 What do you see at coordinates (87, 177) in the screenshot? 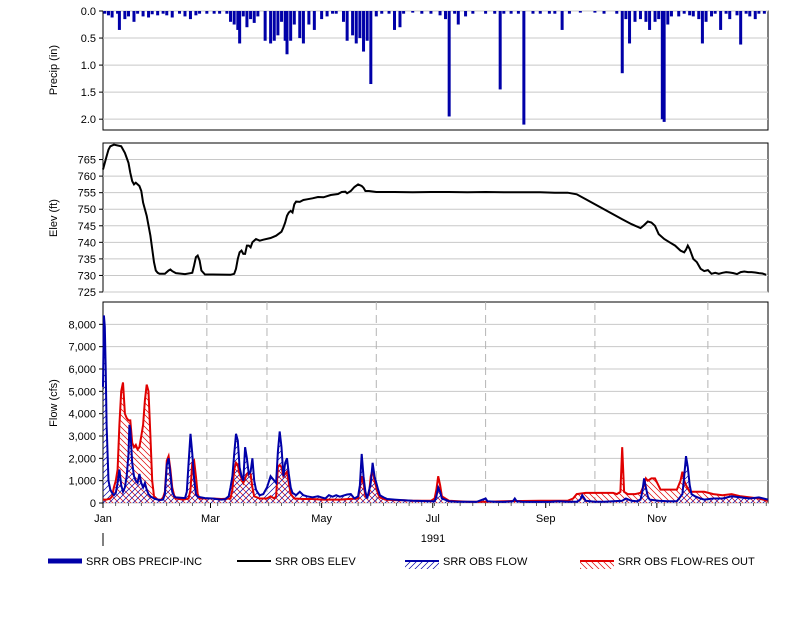
I see `elevation-tick-label: 760` at bounding box center [87, 177].